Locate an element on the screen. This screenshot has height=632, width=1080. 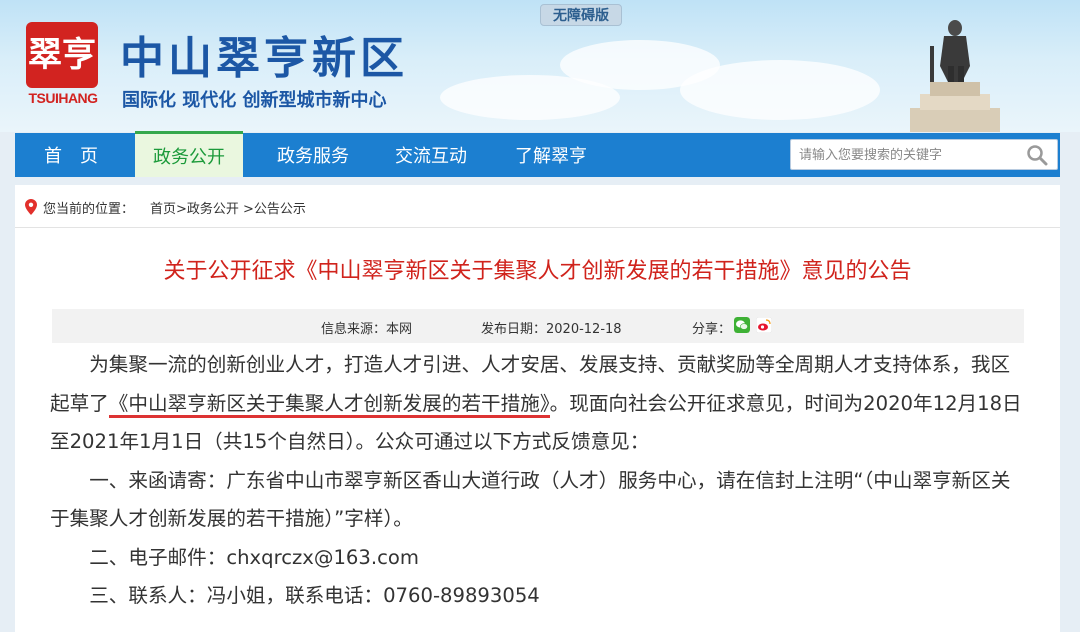
main-nav: 首 页 政务公开 政务服务 交流互动 了解翠亨 is located at coordinates (537, 154).